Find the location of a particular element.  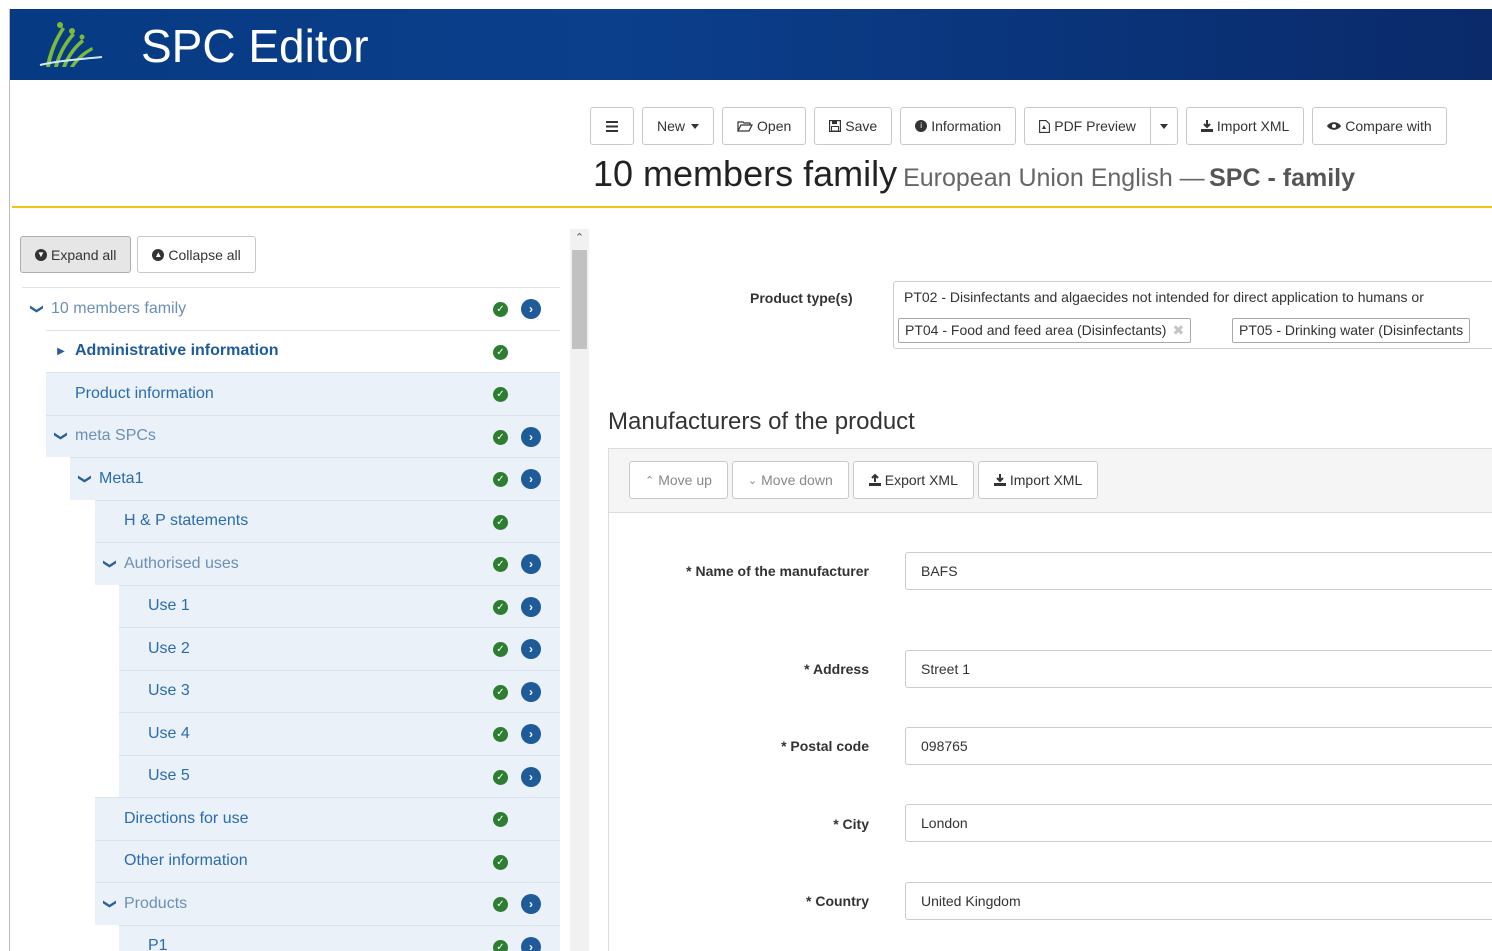

scrollbar-thumb is located at coordinates (579, 299).